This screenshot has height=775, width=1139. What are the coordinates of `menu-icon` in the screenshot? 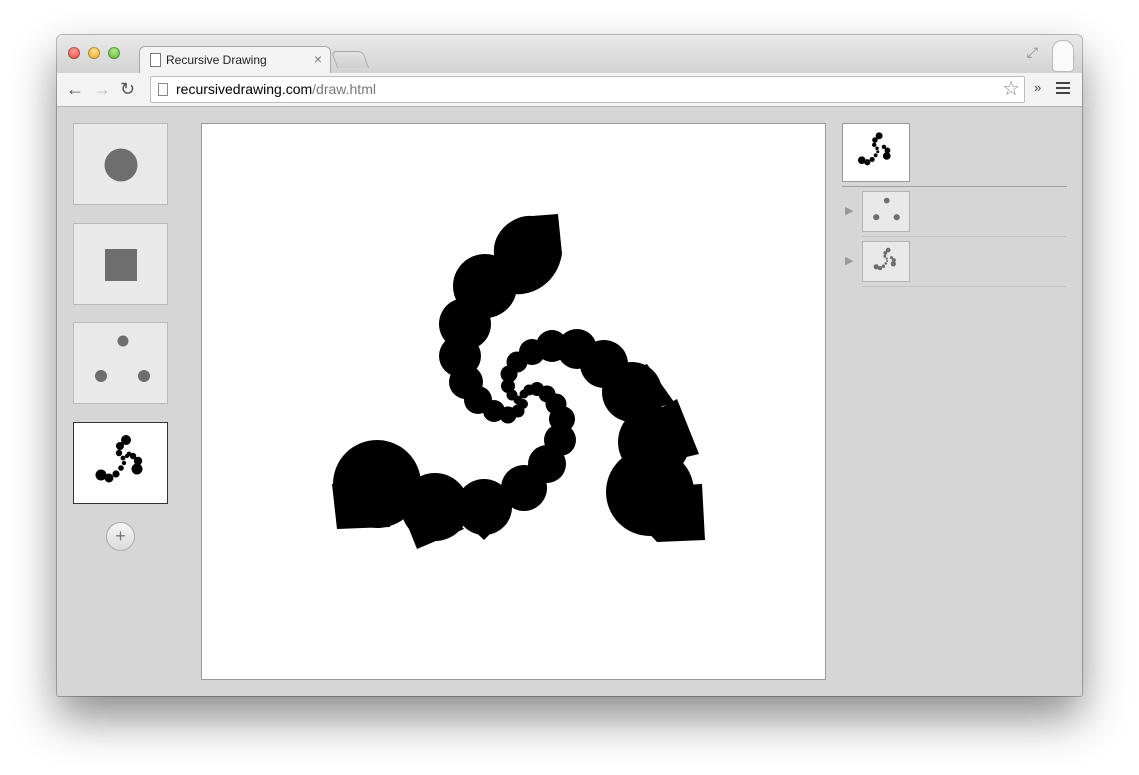 It's located at (1063, 89).